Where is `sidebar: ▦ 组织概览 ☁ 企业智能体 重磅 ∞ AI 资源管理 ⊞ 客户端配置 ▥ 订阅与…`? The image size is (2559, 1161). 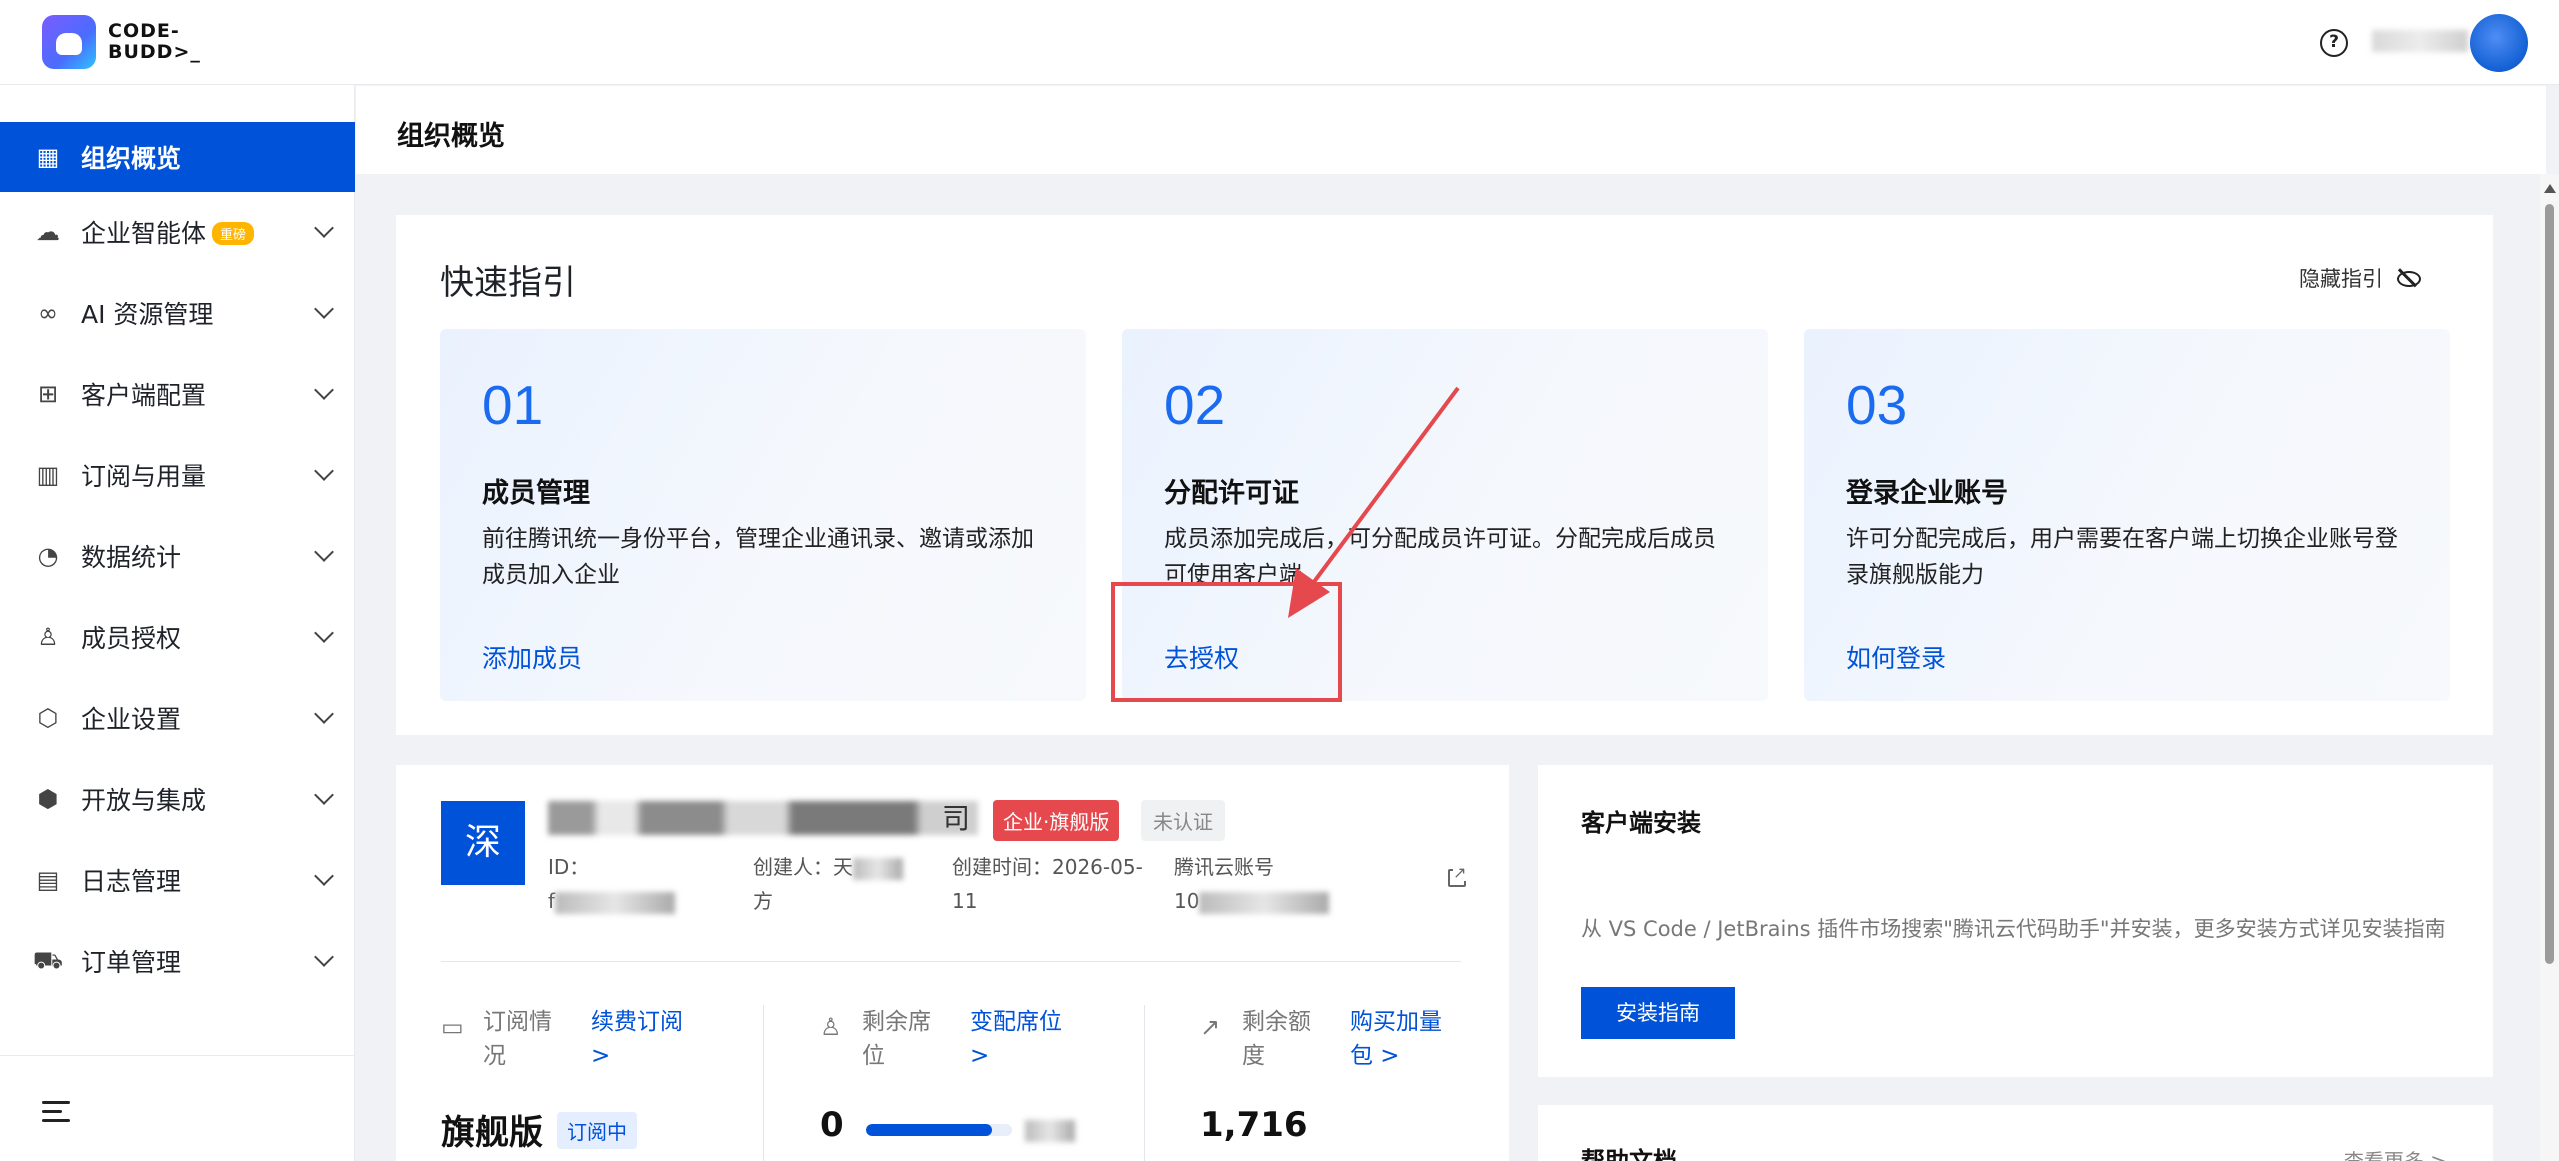 sidebar: ▦ 组织概览 ☁ 企业智能体 重磅 ∞ AI 资源管理 ⊞ 客户端配置 ▥ 订阅与… is located at coordinates (177, 623).